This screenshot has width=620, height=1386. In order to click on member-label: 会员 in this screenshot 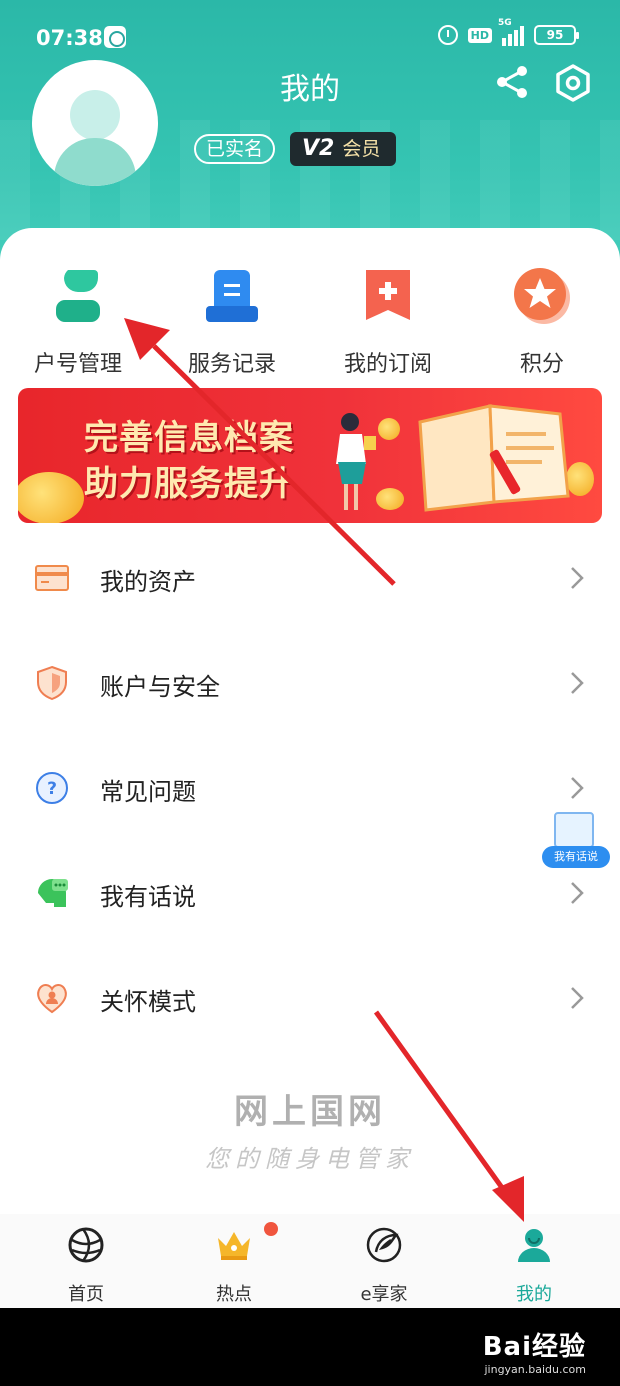, I will do `click(361, 149)`.